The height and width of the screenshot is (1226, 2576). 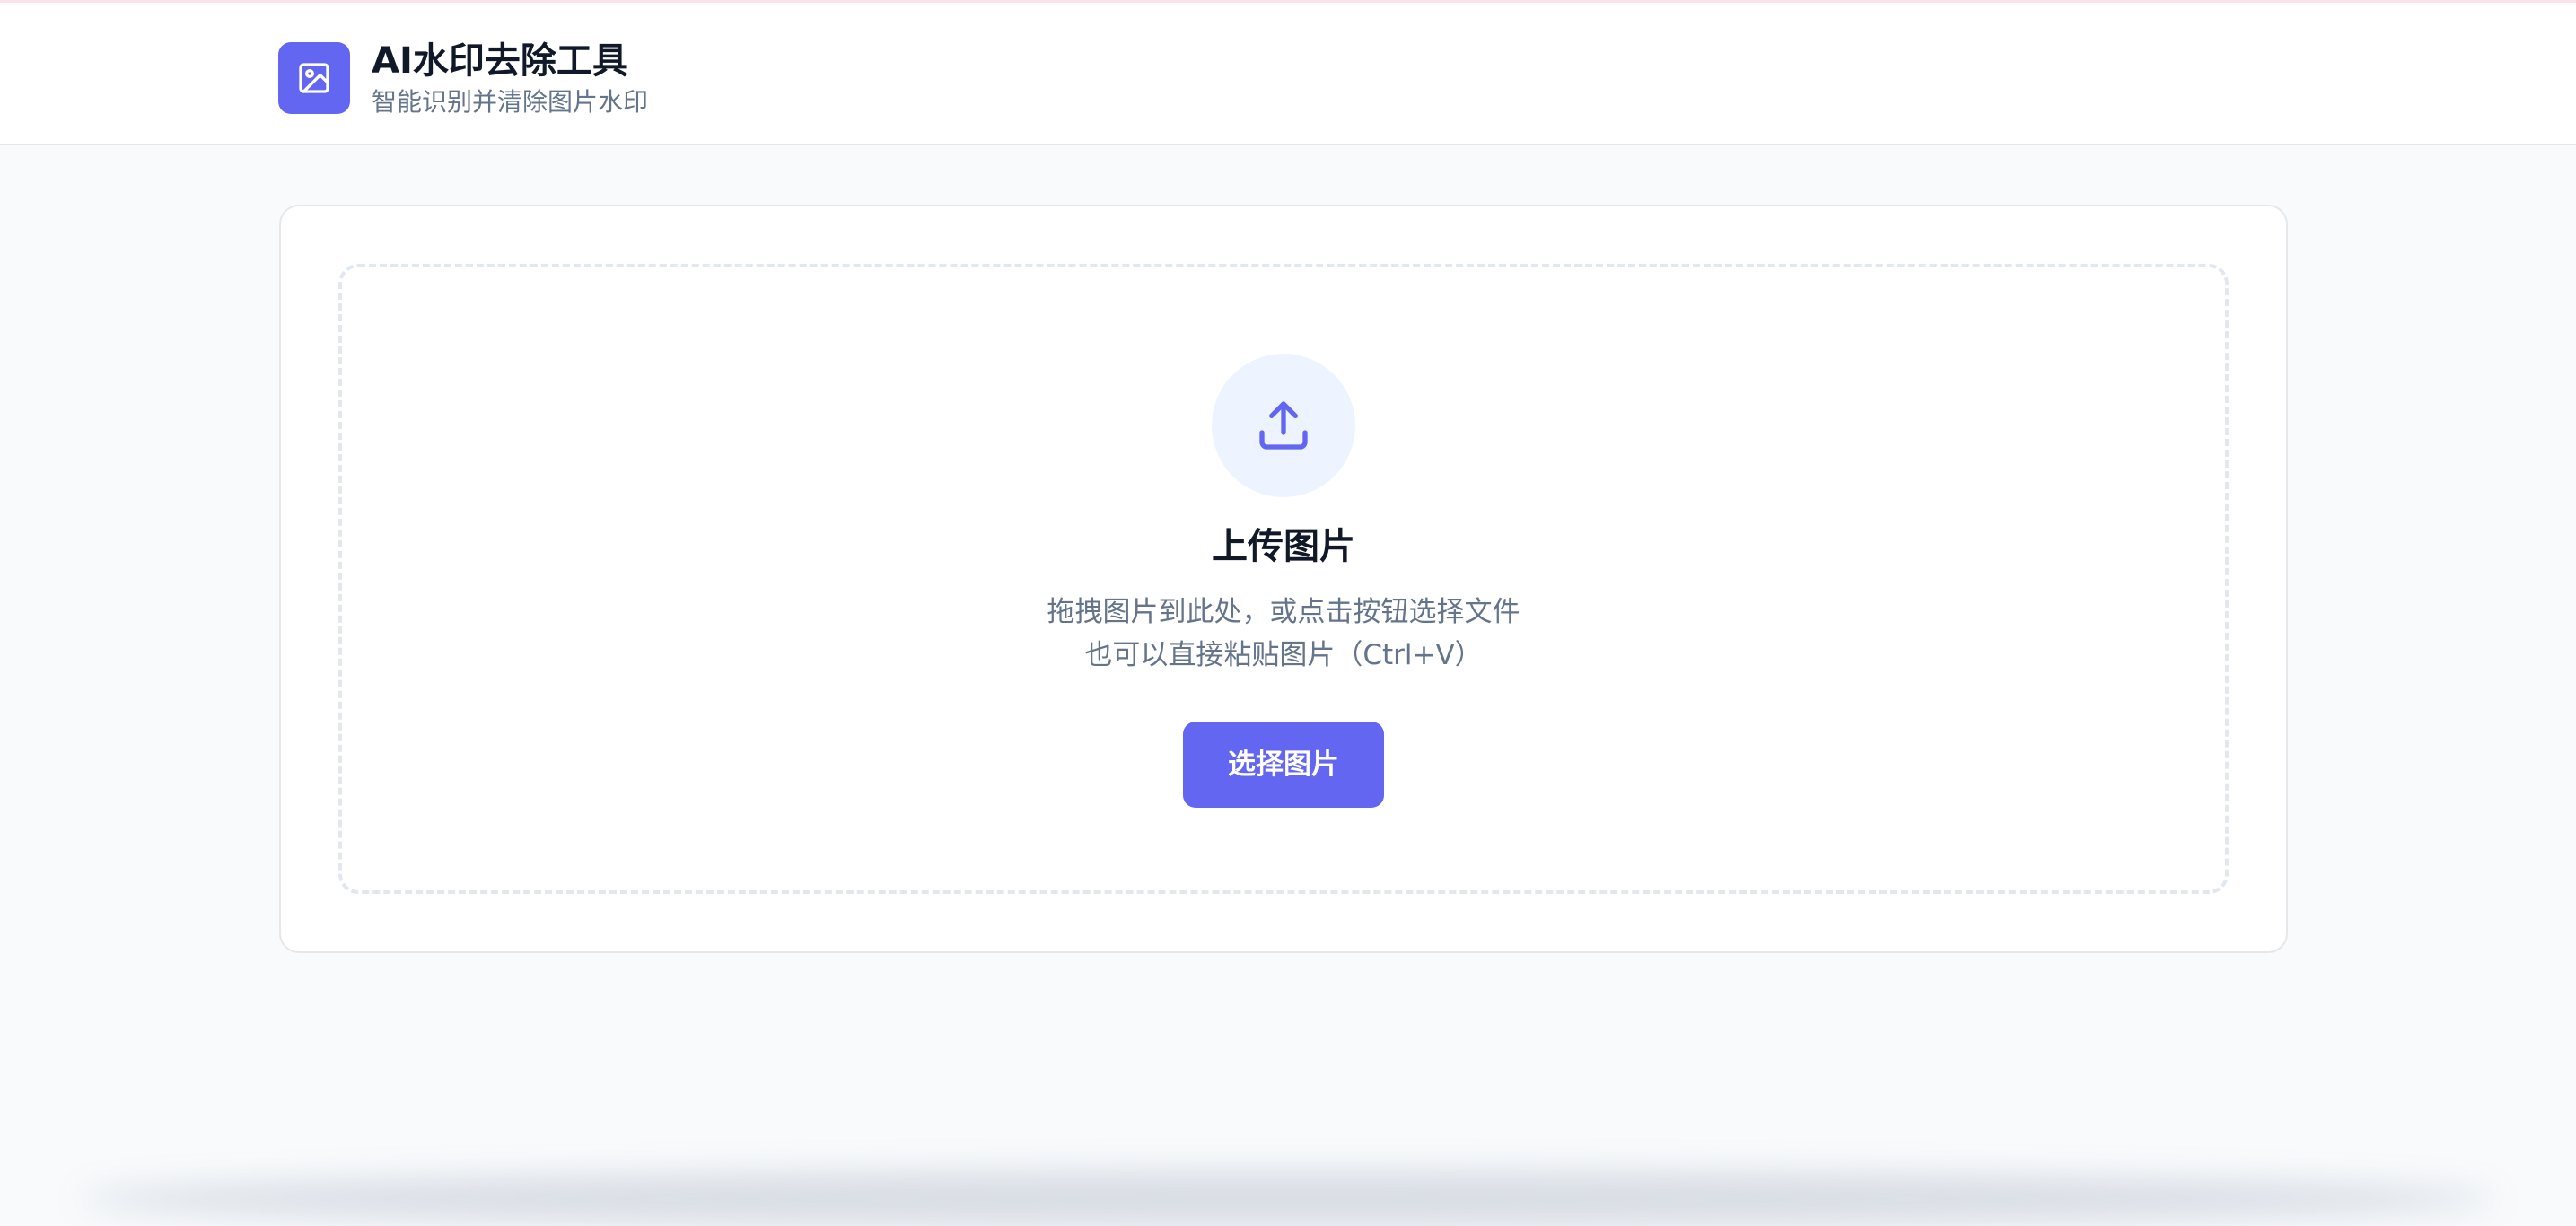 I want to click on upload-description-line-1: 拖拽图片到此处，或点击按钮选择文件, so click(x=1283, y=612).